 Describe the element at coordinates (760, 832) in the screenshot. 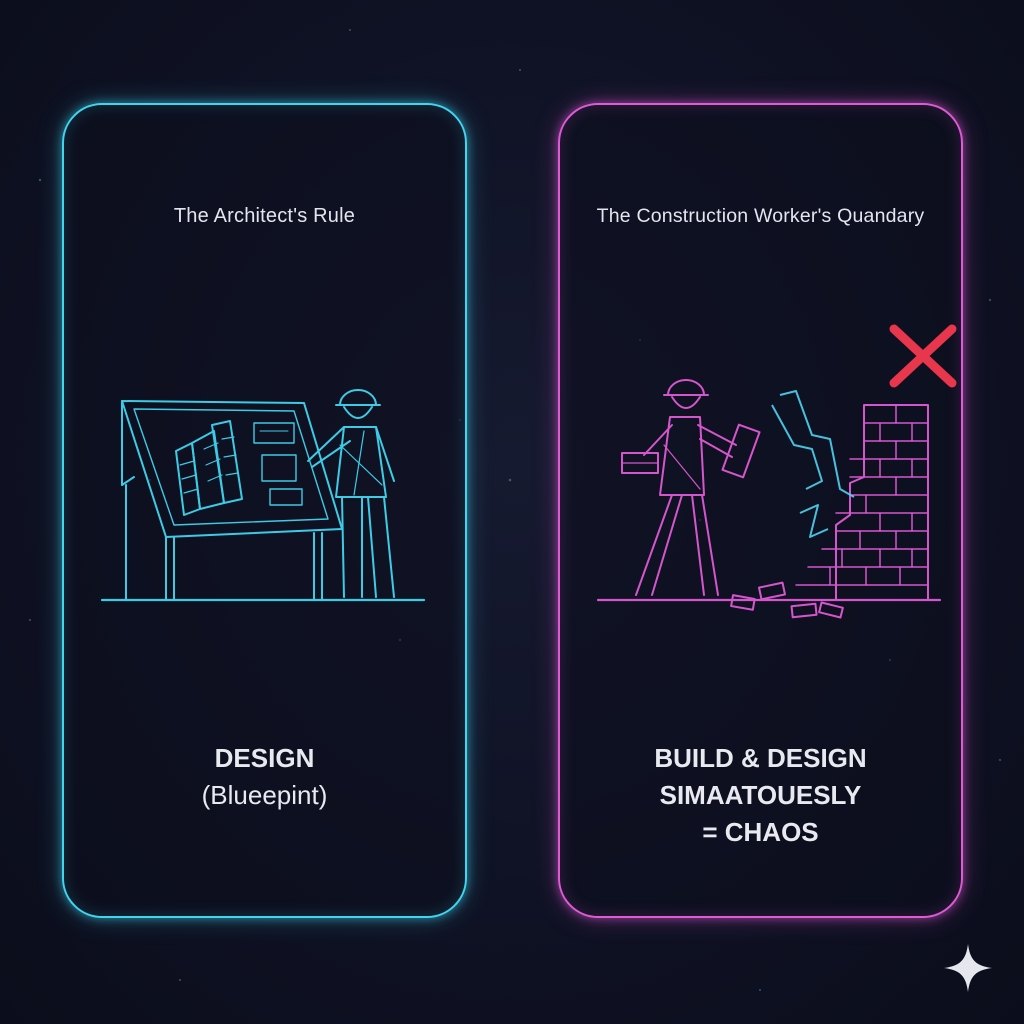

I see `caption-line: = CHAOS` at that location.